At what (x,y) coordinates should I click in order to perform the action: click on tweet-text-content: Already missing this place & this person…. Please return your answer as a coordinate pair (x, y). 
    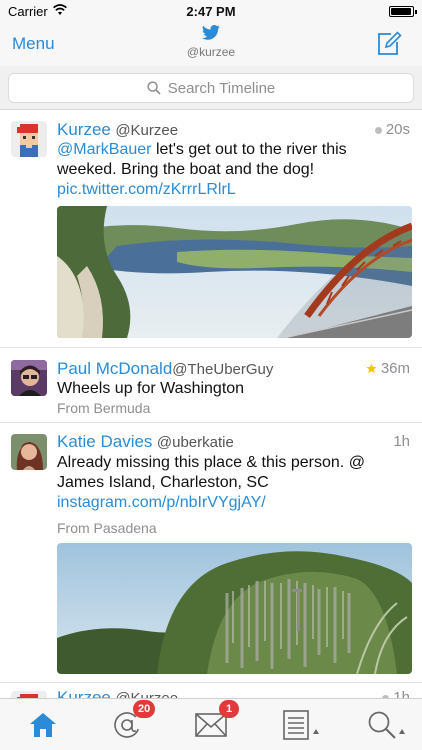
    Looking at the image, I should click on (211, 472).